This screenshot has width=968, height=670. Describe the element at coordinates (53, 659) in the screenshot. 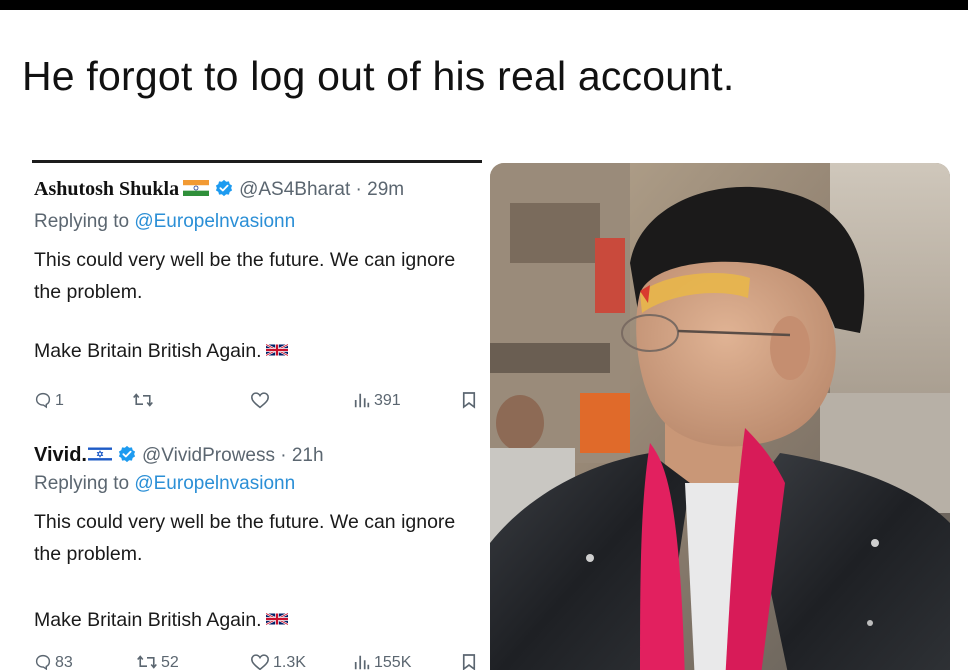

I see `reply-button: 83` at that location.